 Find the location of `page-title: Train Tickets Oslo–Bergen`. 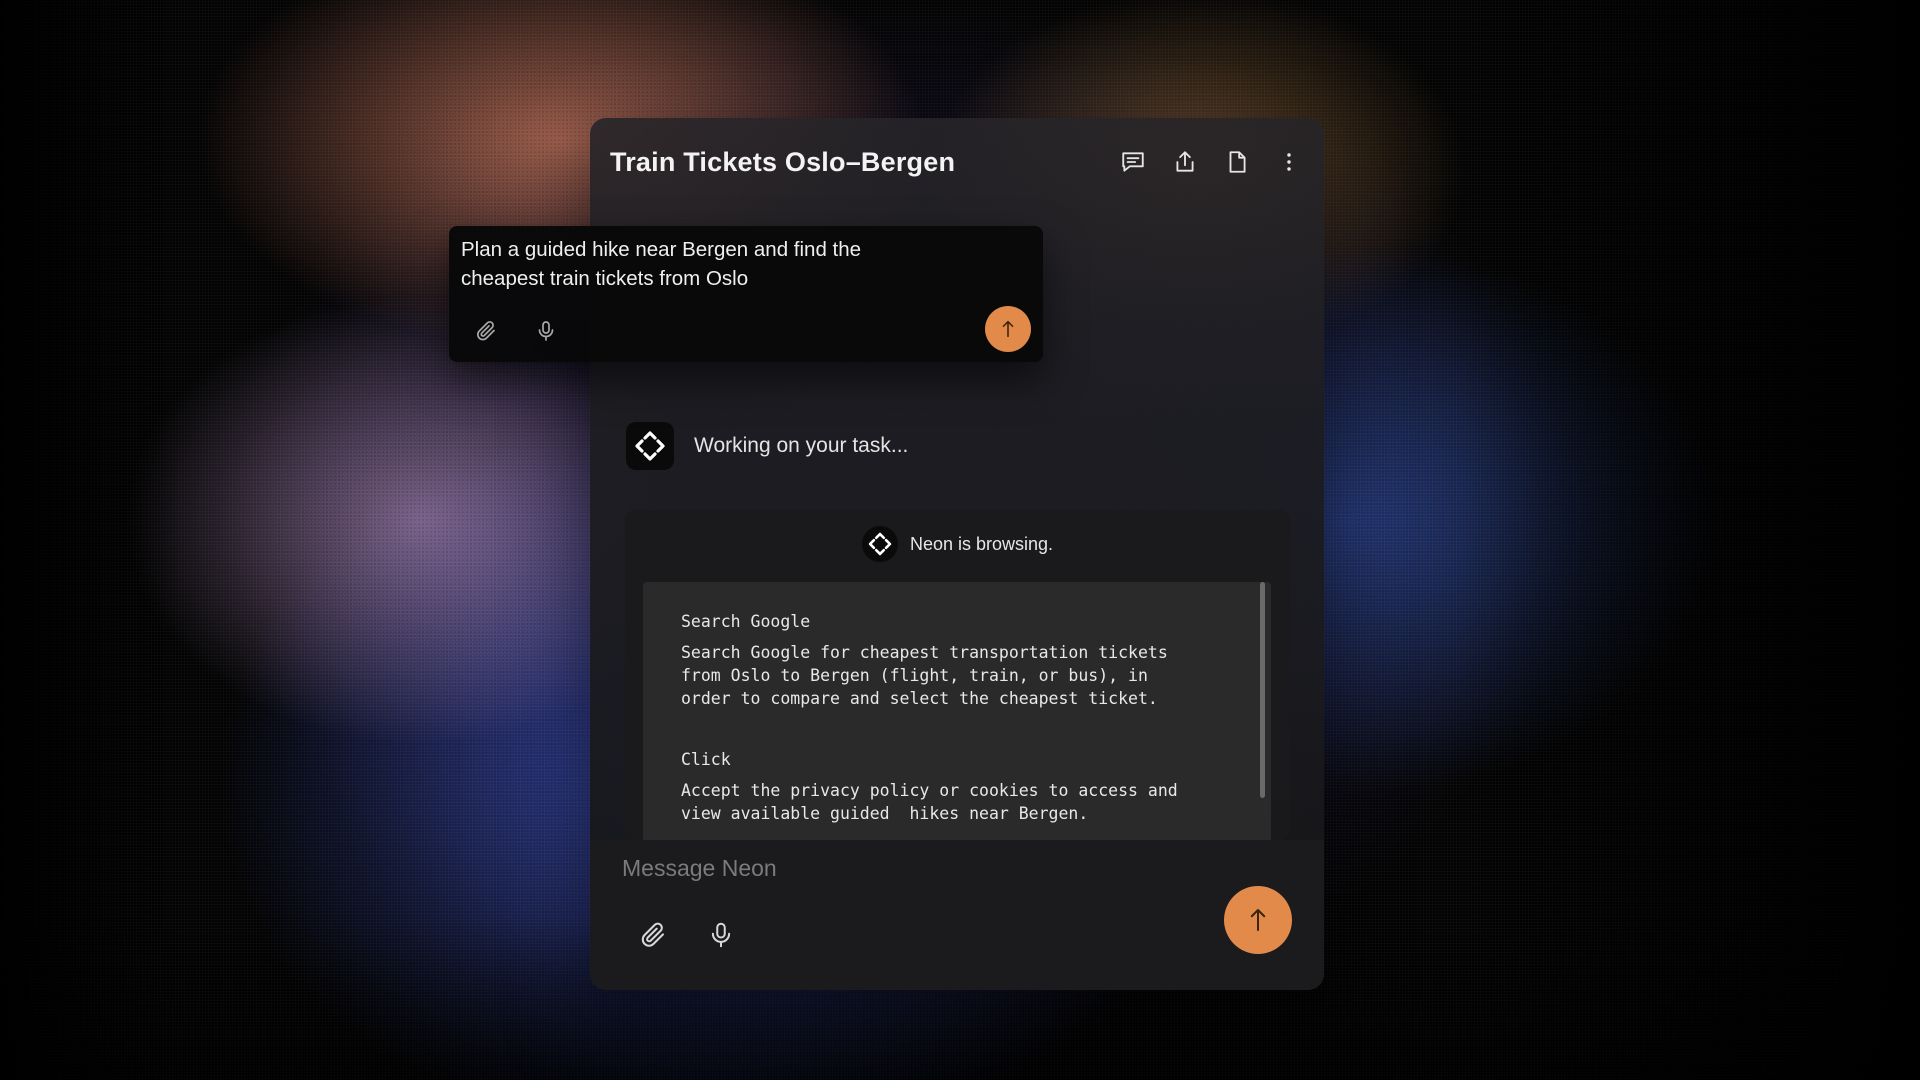

page-title: Train Tickets Oslo–Bergen is located at coordinates (783, 161).